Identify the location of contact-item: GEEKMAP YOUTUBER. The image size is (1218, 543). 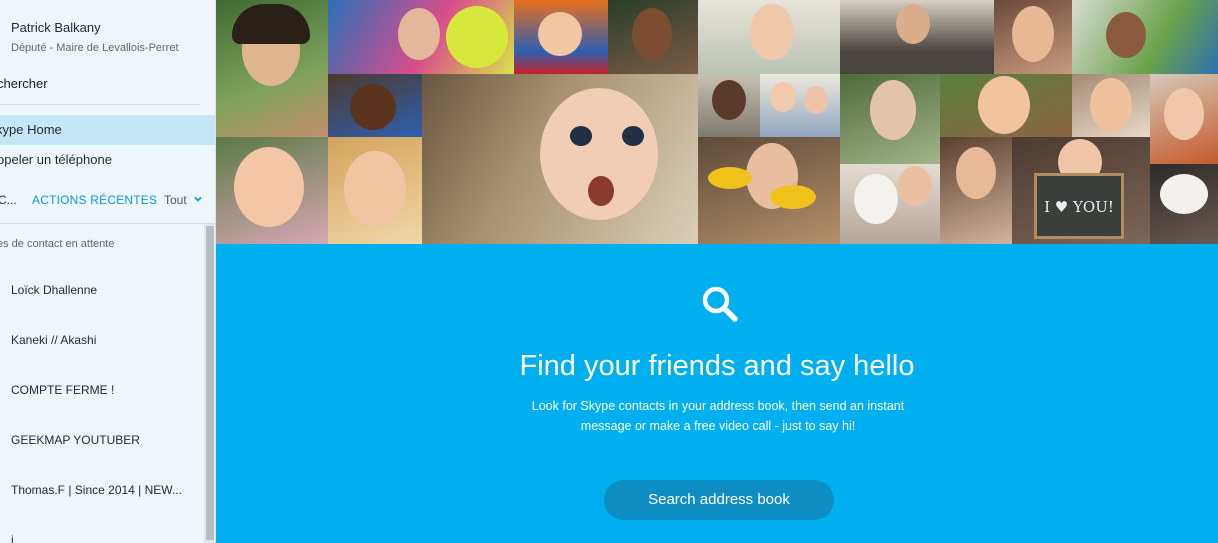
(75, 440).